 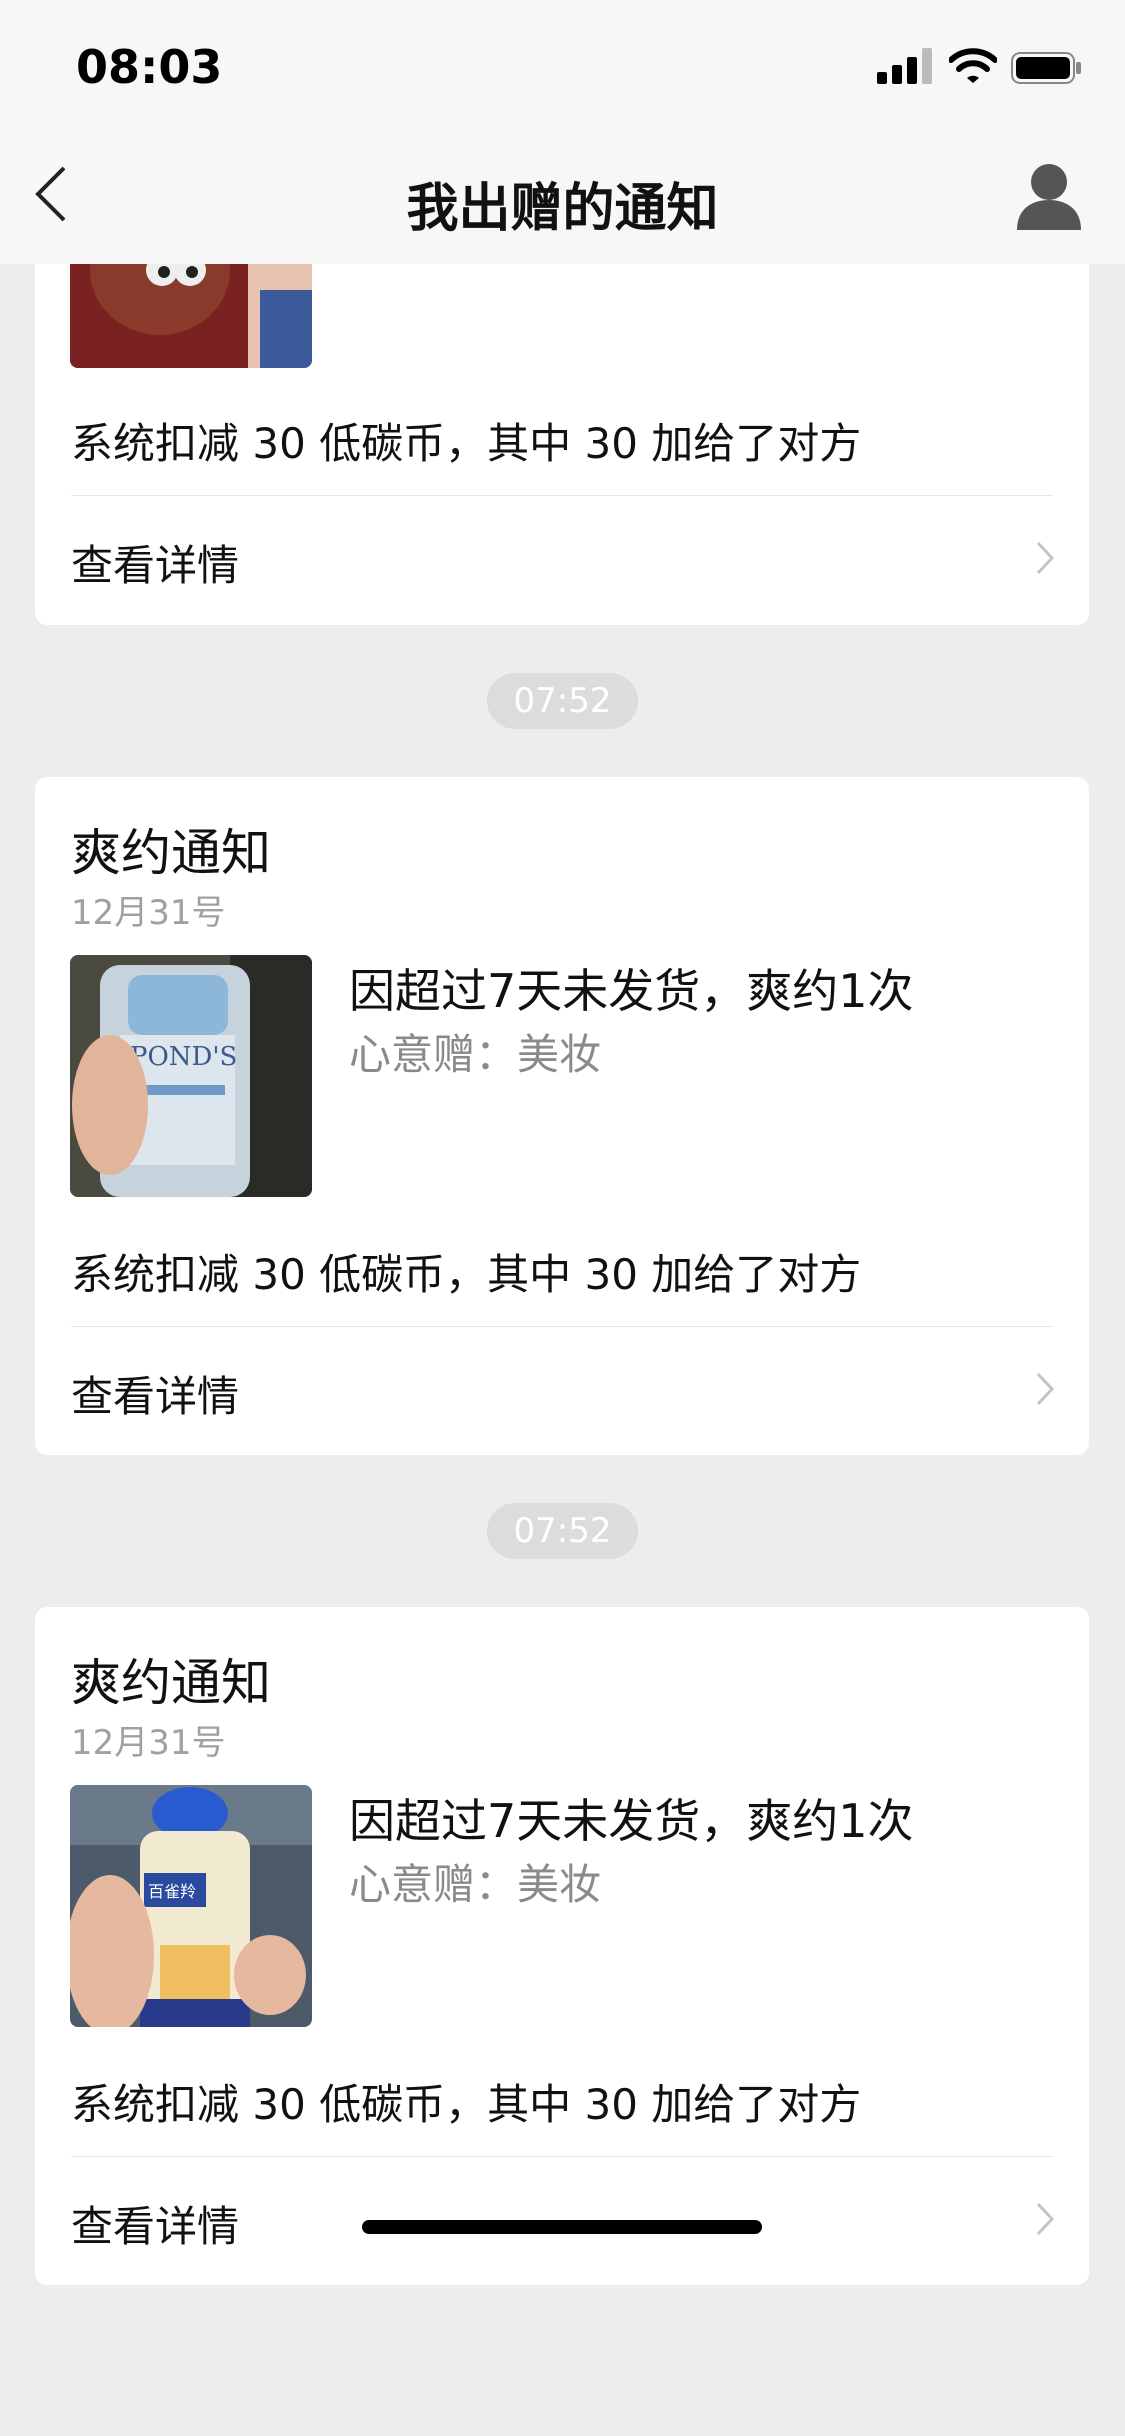 What do you see at coordinates (172, 1891) in the screenshot?
I see `svg-text: 百雀羚` at bounding box center [172, 1891].